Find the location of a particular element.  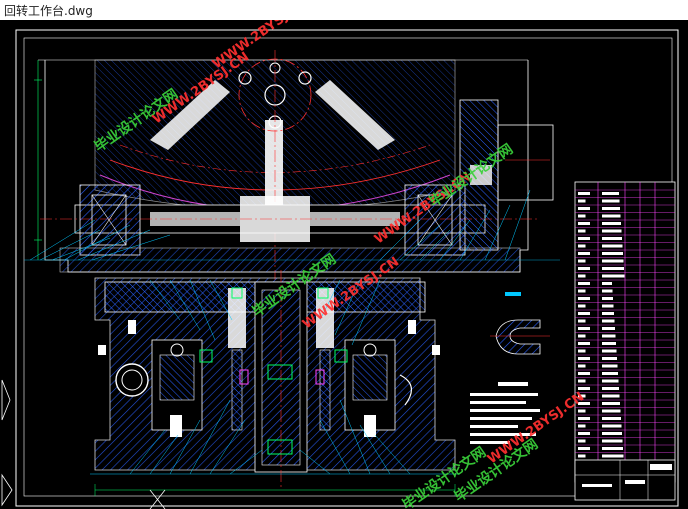

detail-view is located at coordinates (520, 323).